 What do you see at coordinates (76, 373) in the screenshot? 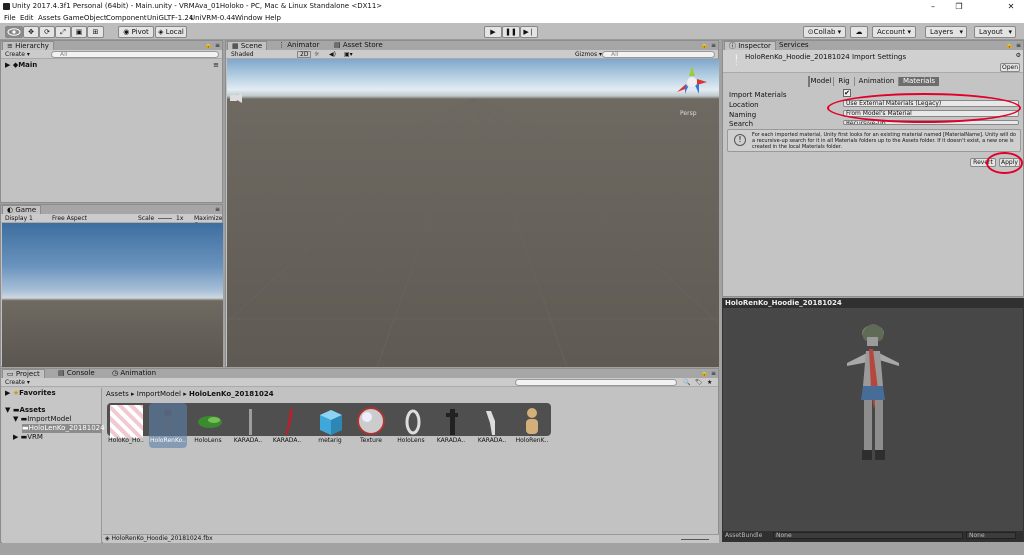
I see `tab-console: ▤ Console` at bounding box center [76, 373].